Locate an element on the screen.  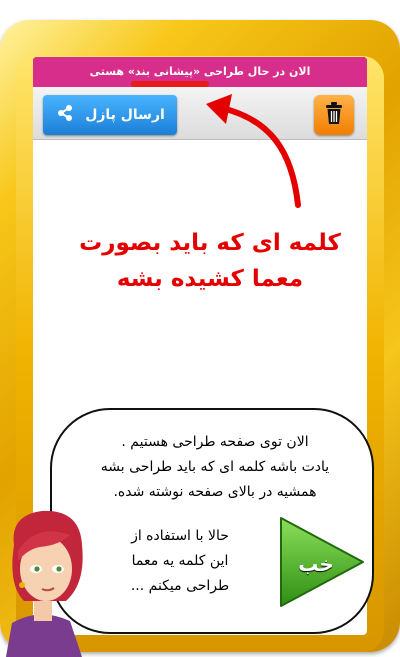
bubble-line-4: حالا با استفاده از is located at coordinates (180, 536).